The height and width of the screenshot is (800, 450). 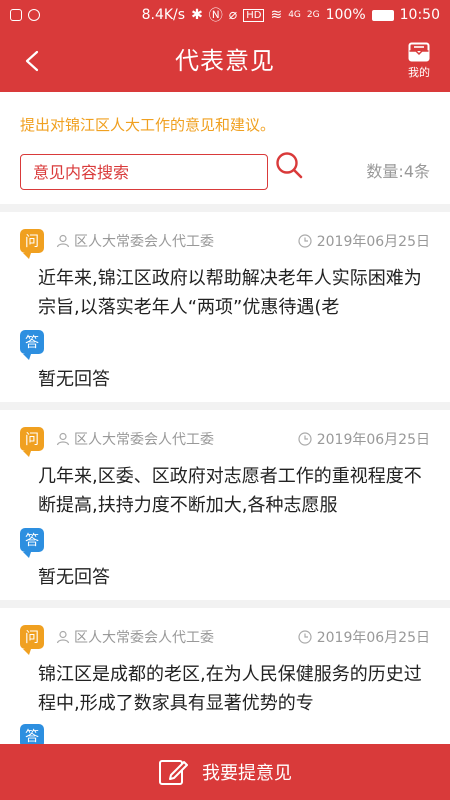 I want to click on signal-2g: 2G, so click(x=313, y=15).